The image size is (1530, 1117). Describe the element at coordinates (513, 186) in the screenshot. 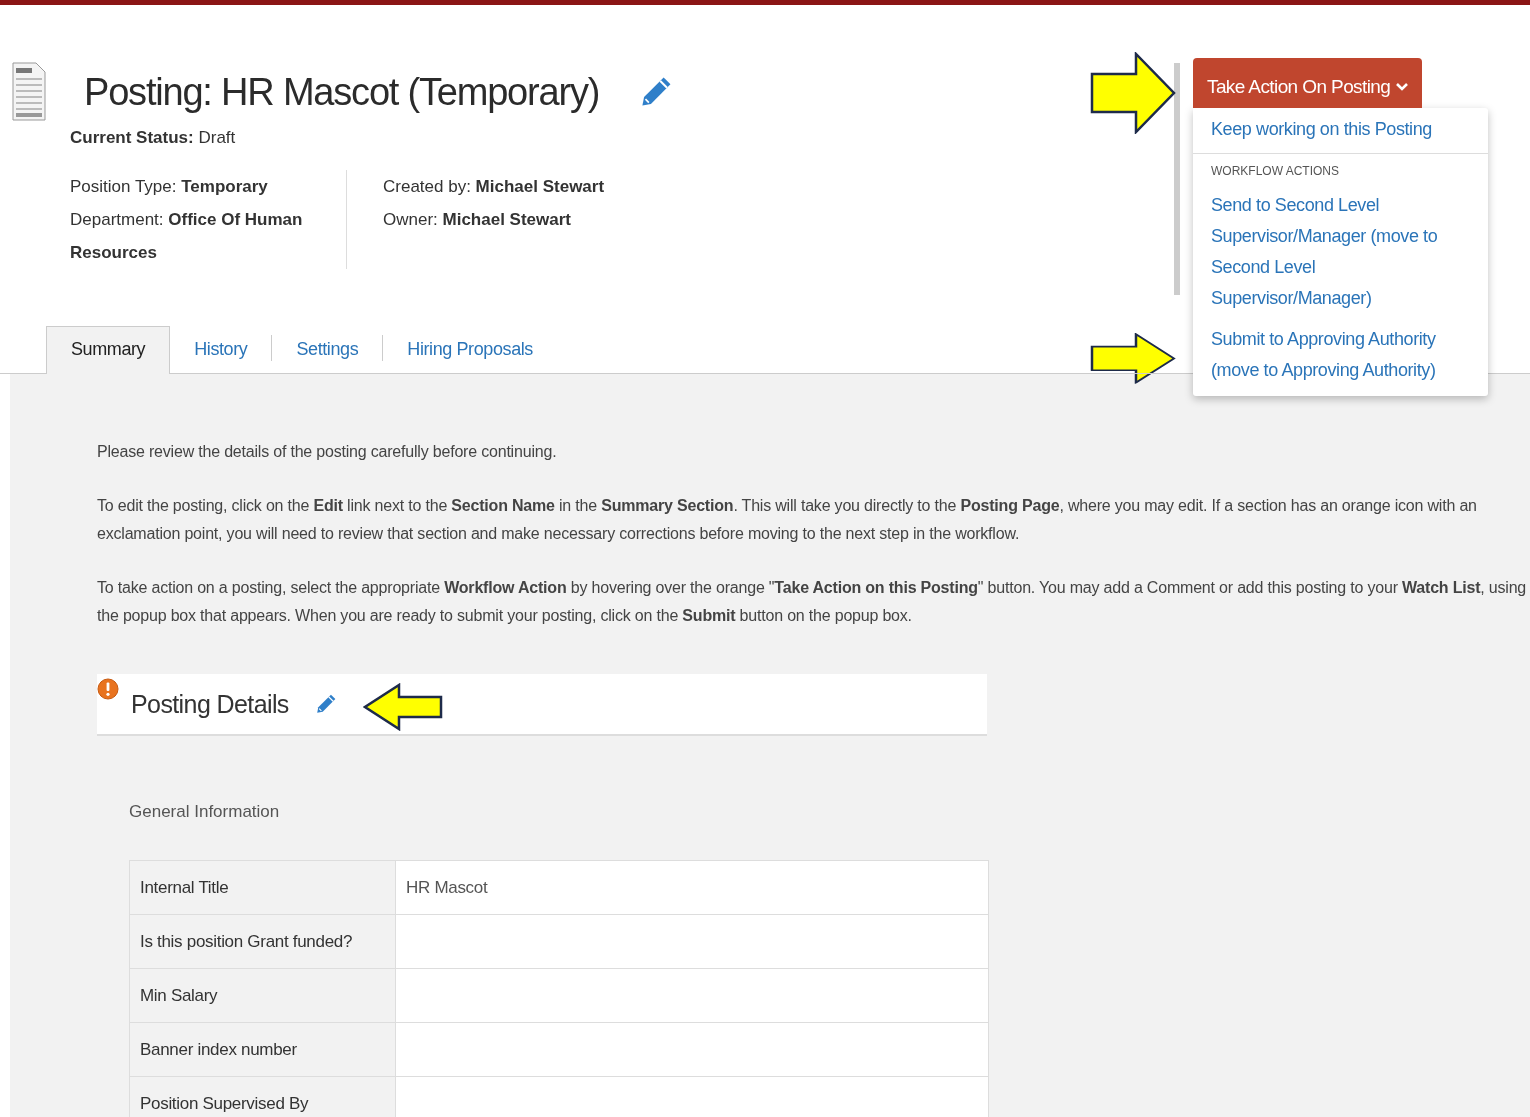

I see `meta-field: Created by: Michael Stewart` at that location.